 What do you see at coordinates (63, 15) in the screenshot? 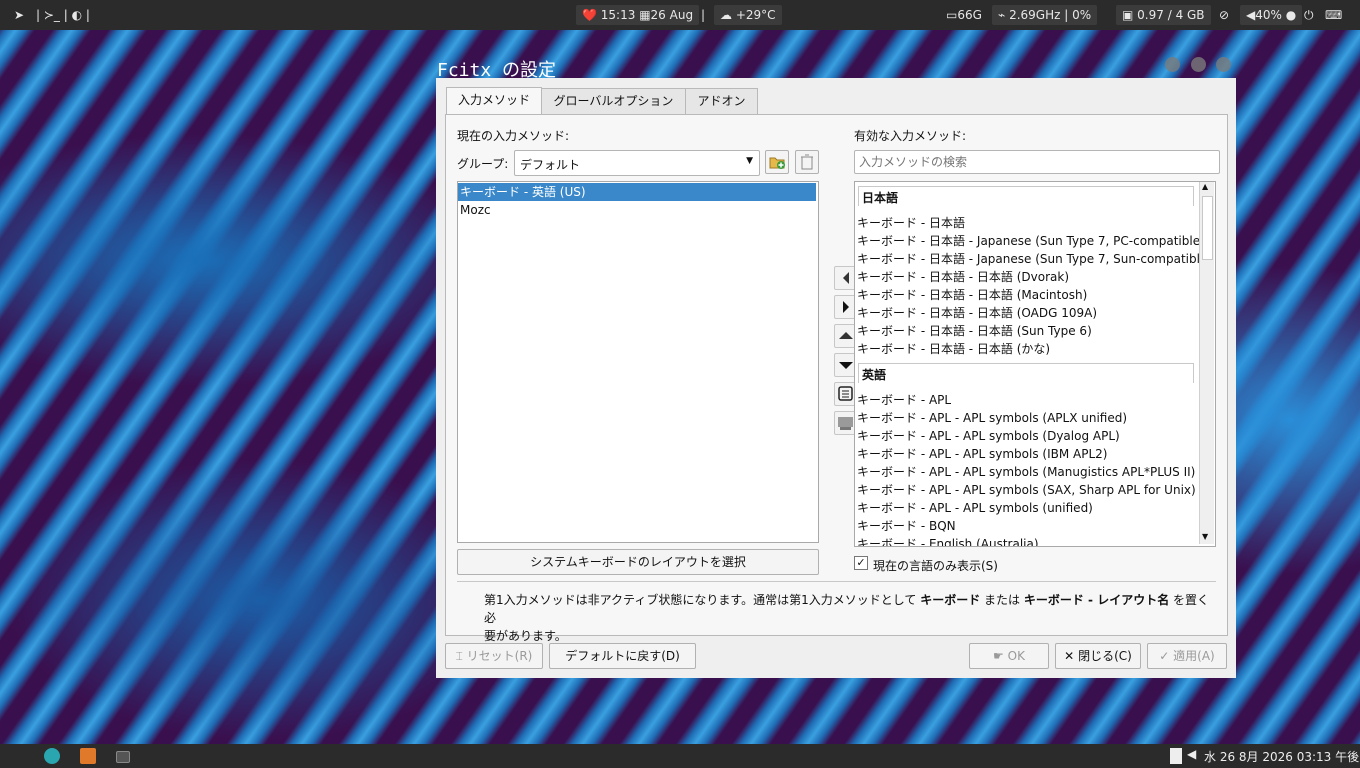
I see `terminal-icon: | ≻_ | ◐ |` at bounding box center [63, 15].